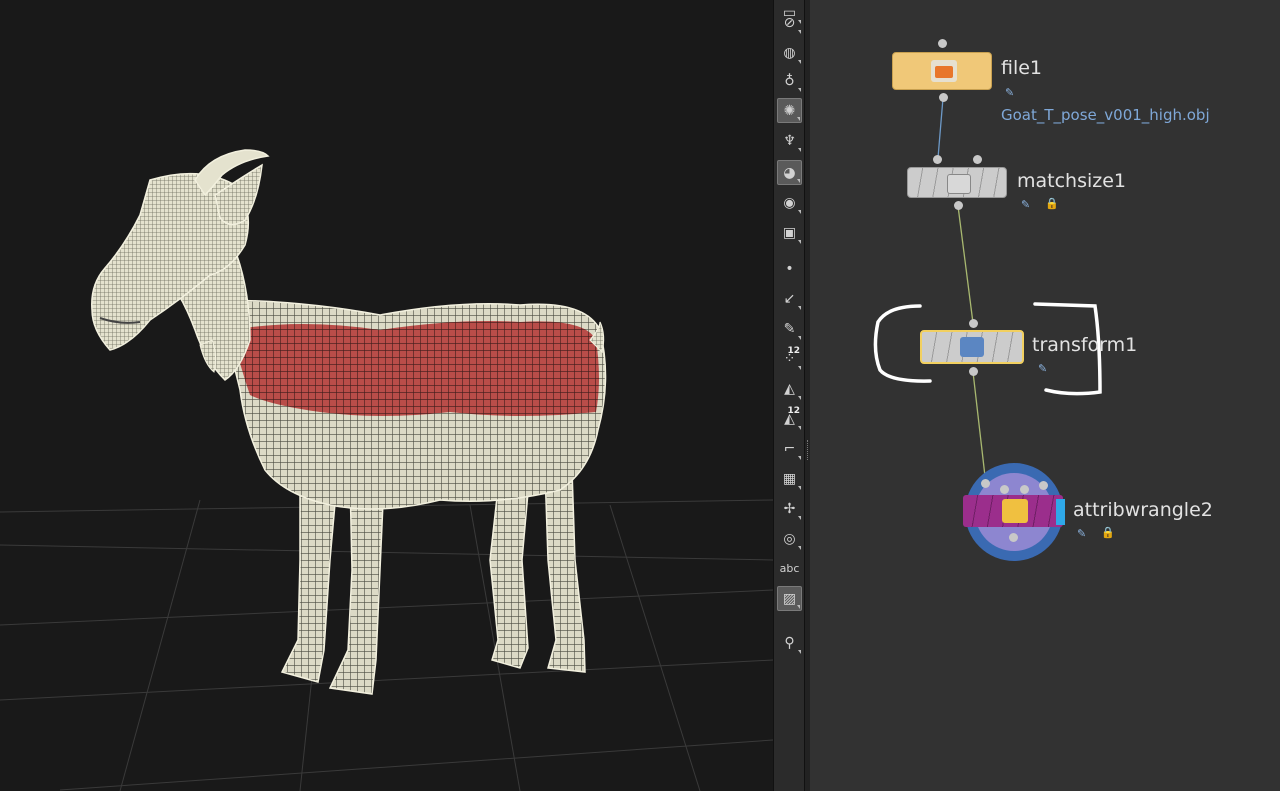  I want to click on point-numbers-icon: ⁘ 12, so click(789, 358).